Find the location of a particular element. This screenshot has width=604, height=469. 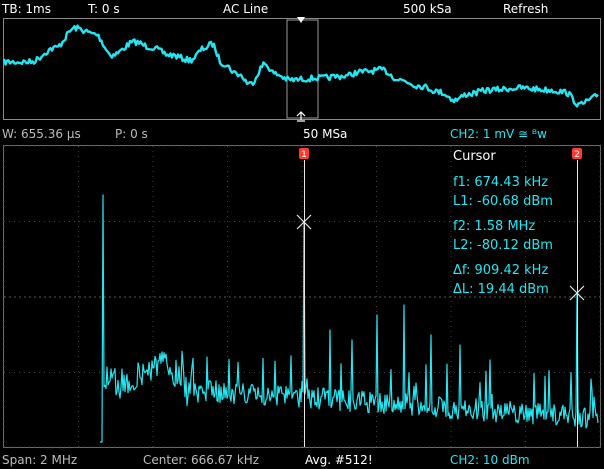

cursor-f1-value: f1: 674.43 kHz is located at coordinates (501, 182).